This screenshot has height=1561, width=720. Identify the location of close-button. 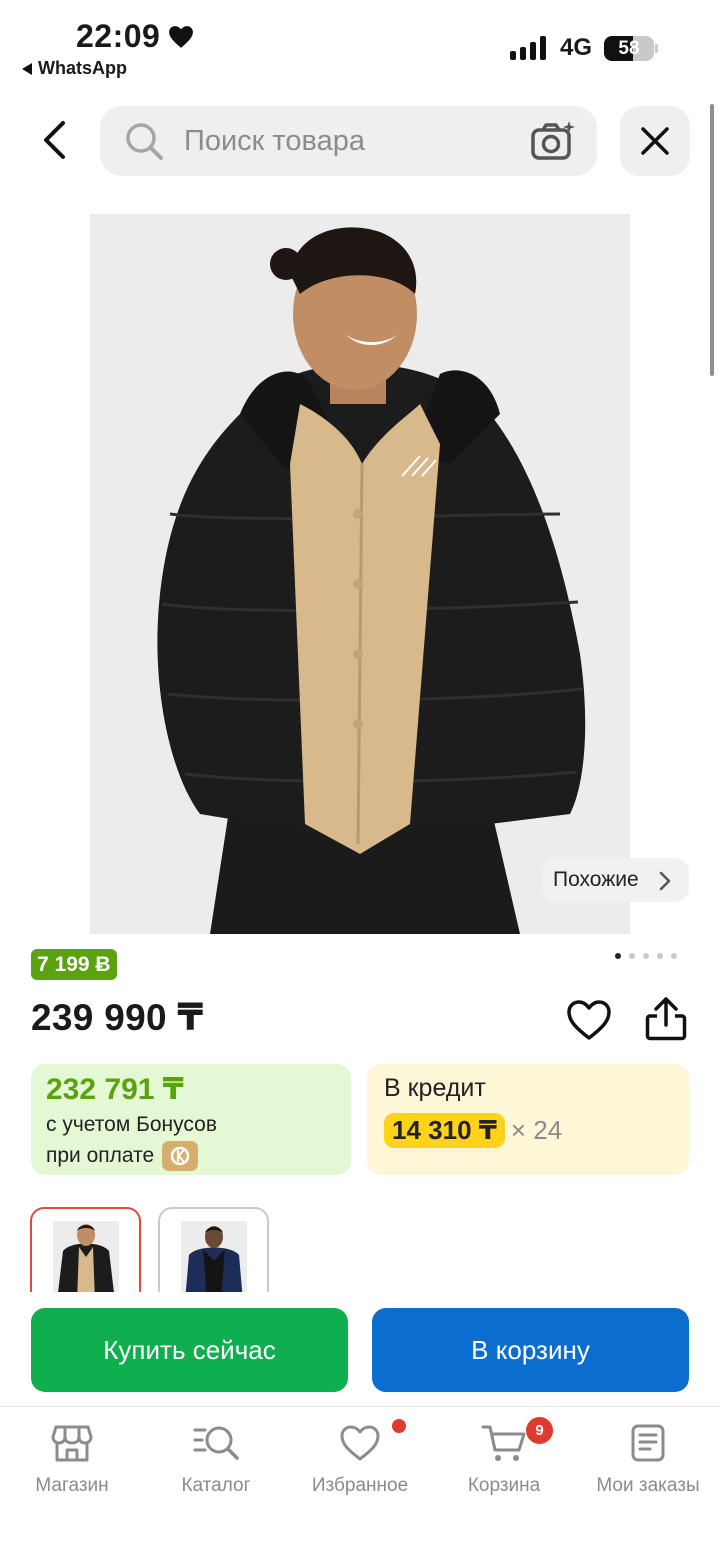
(655, 141).